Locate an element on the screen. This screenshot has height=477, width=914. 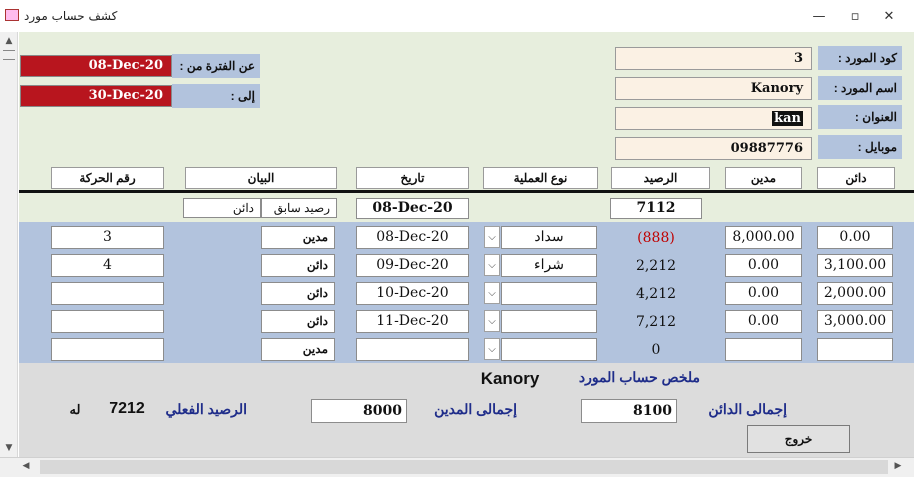
period-from-label: عن الفترة من : is located at coordinates (216, 66).